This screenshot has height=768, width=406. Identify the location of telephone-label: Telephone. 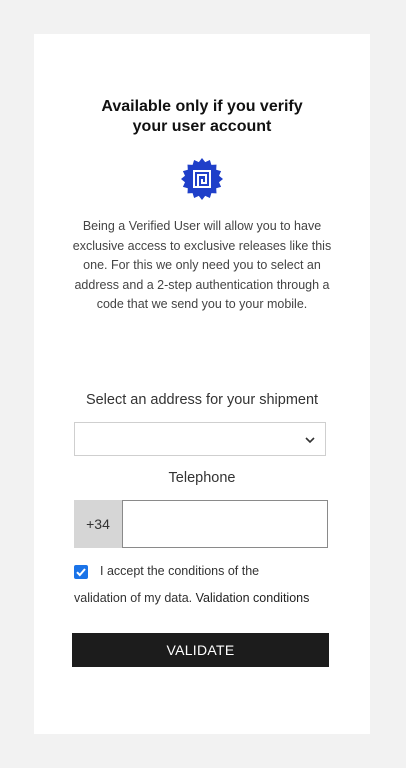
(202, 478).